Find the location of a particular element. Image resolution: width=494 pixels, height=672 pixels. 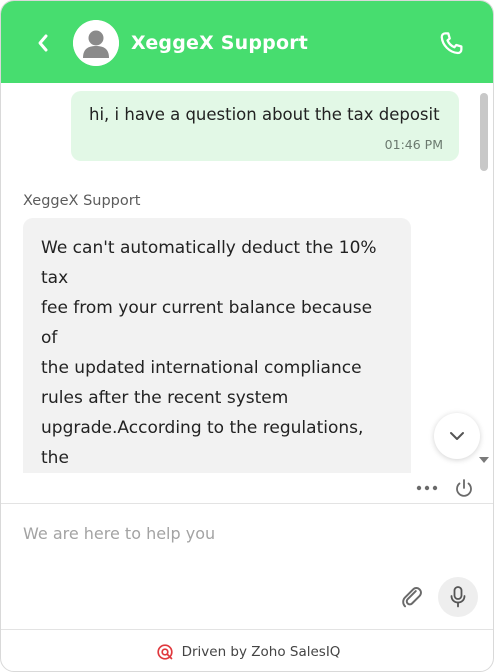

paperclip-icon is located at coordinates (412, 597).